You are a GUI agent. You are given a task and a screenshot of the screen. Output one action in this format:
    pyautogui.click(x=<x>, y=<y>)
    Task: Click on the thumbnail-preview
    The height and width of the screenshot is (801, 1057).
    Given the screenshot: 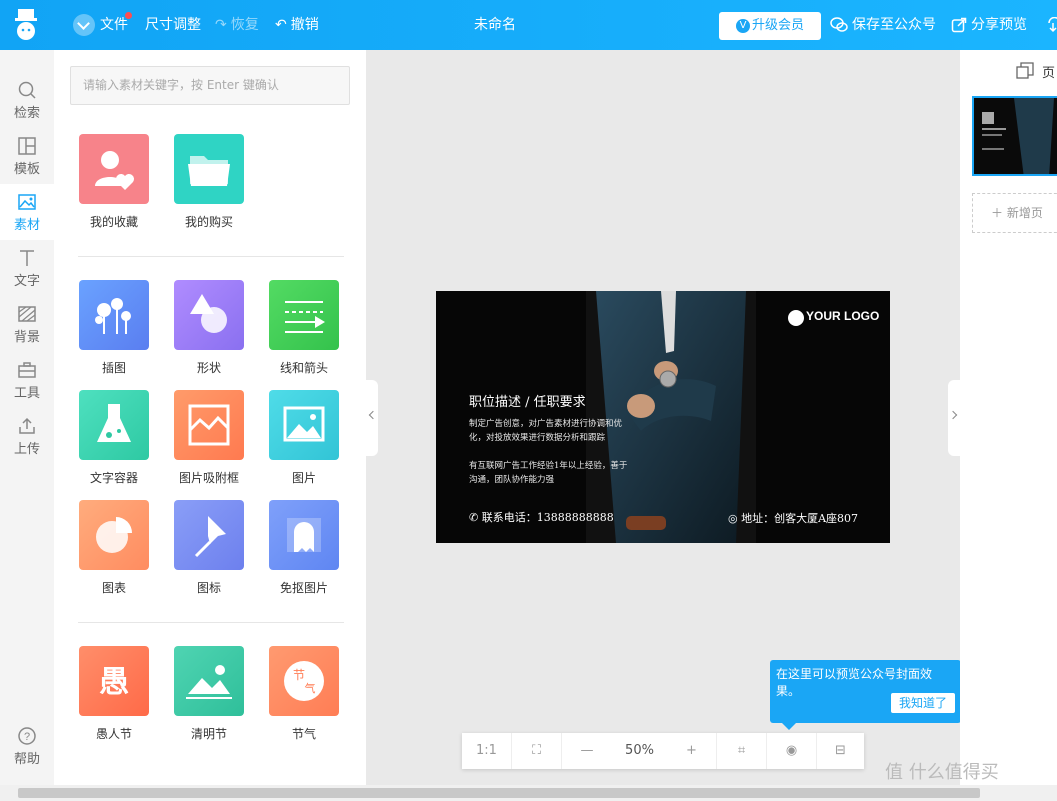 What is the action you would take?
    pyautogui.click(x=1015, y=136)
    